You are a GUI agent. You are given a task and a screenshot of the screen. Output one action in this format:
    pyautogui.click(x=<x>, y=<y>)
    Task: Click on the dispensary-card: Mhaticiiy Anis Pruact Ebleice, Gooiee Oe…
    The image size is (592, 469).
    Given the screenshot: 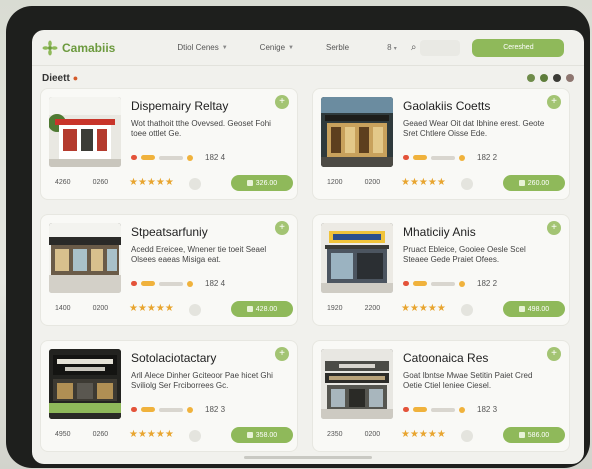 What is the action you would take?
    pyautogui.click(x=441, y=270)
    